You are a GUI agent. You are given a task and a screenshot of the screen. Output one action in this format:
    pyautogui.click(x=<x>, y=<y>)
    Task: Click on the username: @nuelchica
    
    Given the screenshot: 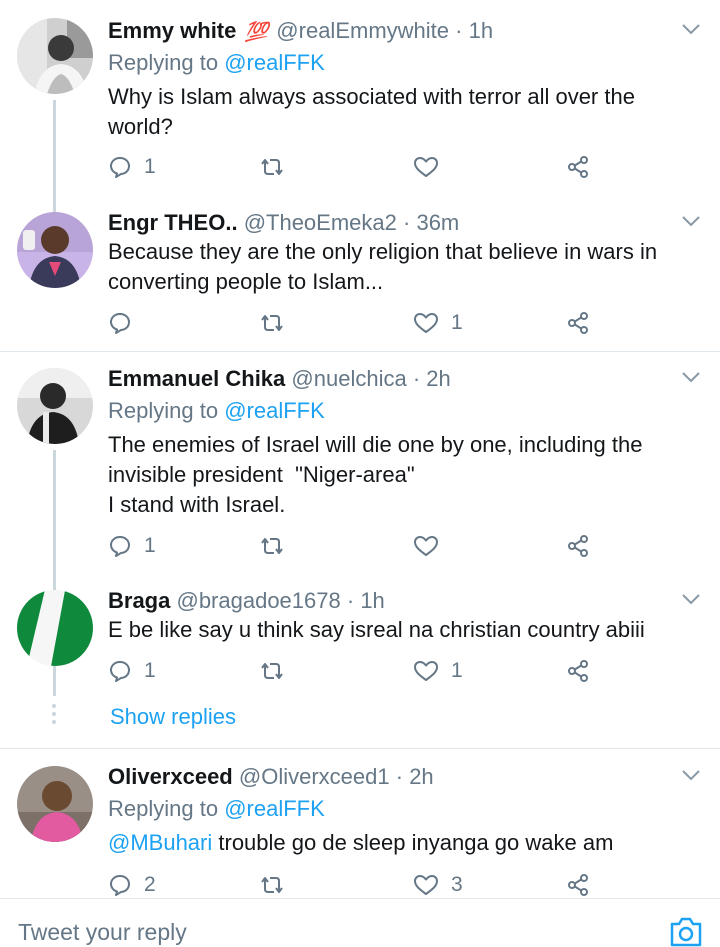 What is the action you would take?
    pyautogui.click(x=348, y=378)
    